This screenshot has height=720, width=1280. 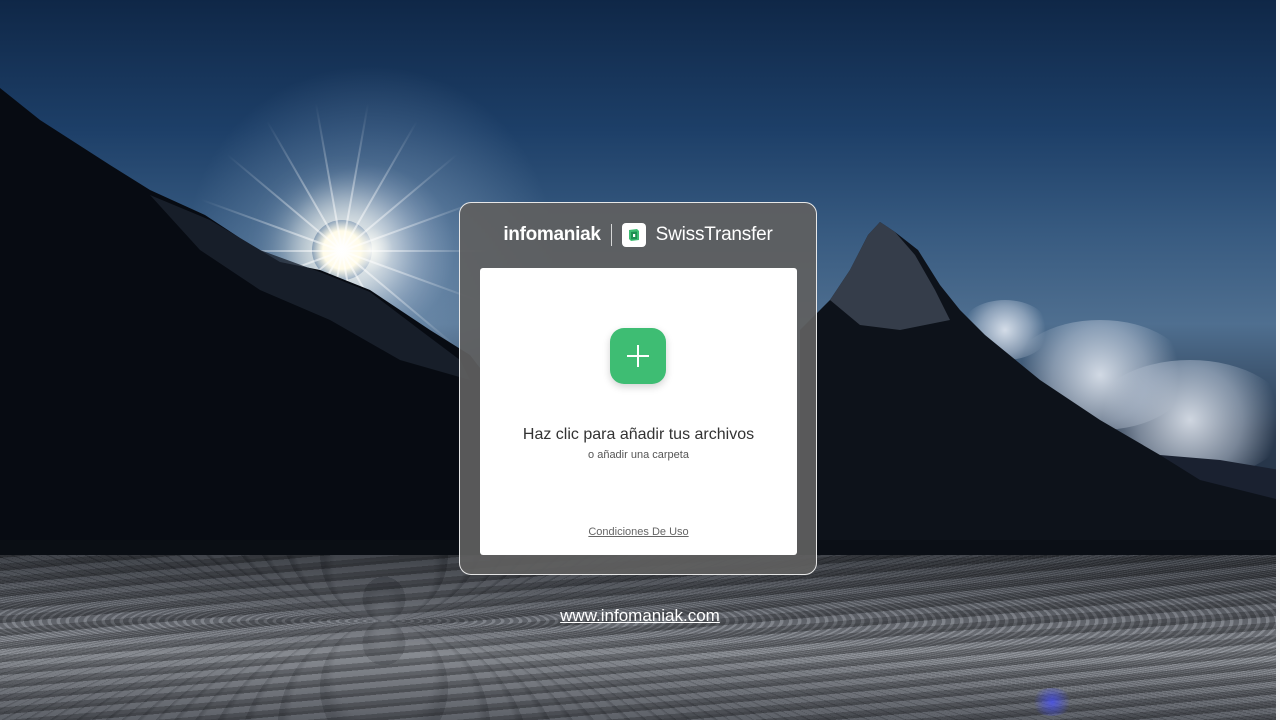 What do you see at coordinates (638, 455) in the screenshot?
I see `add-folder-label: o añadir una carpeta` at bounding box center [638, 455].